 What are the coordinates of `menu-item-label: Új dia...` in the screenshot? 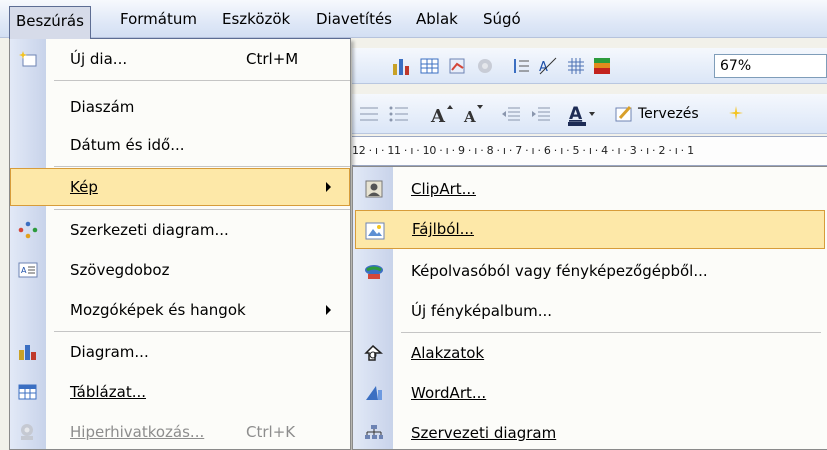 It's located at (99, 59).